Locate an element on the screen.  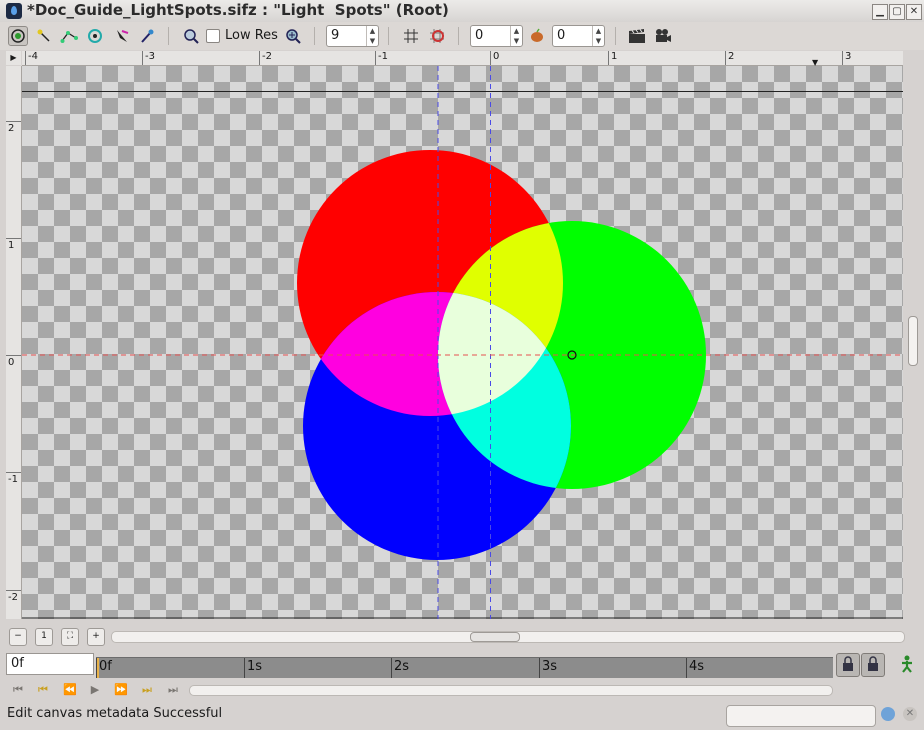
vertical-ruler: 2 1 0 -1 -2 is located at coordinates (14, 342).